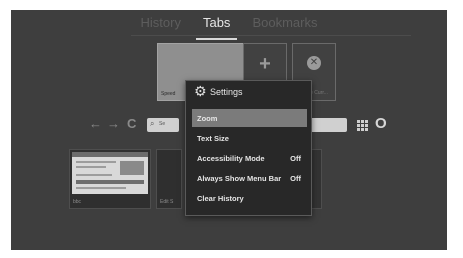 This screenshot has height=258, width=463. Describe the element at coordinates (167, 202) in the screenshot. I see `tab-thumbnail-label: Edit S` at that location.